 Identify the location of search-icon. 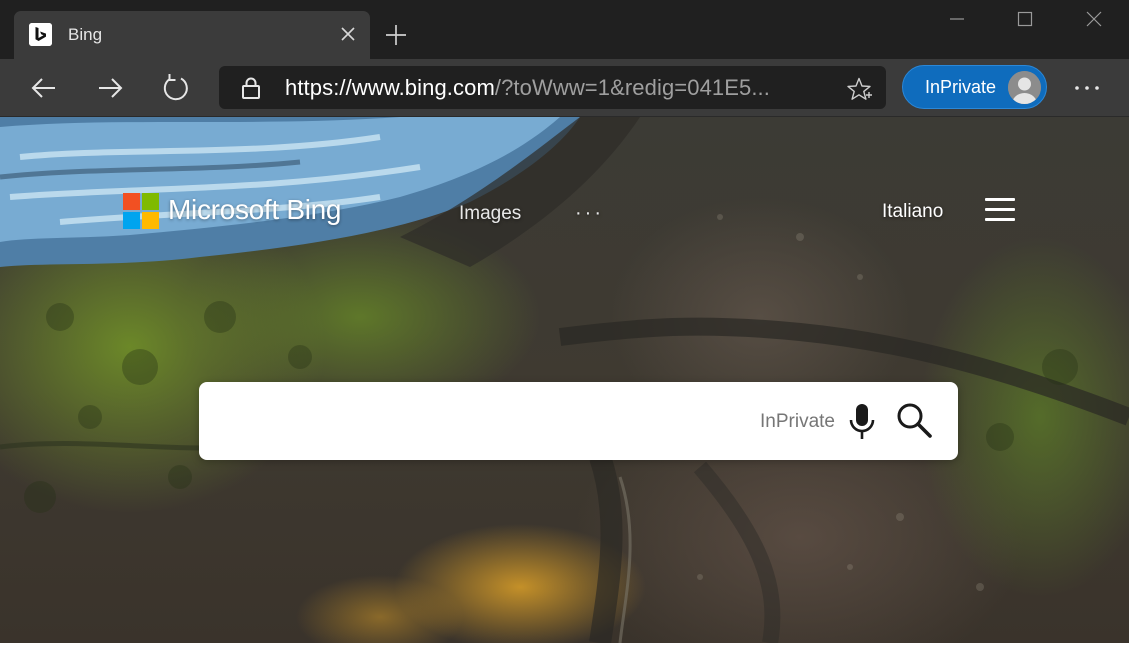
(915, 421).